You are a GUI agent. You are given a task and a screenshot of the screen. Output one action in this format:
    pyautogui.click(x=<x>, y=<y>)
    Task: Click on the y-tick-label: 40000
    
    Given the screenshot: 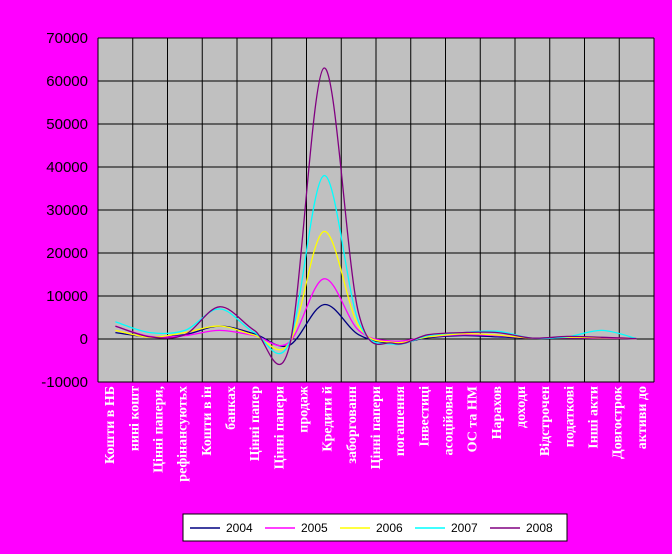 What is the action you would take?
    pyautogui.click(x=67, y=167)
    